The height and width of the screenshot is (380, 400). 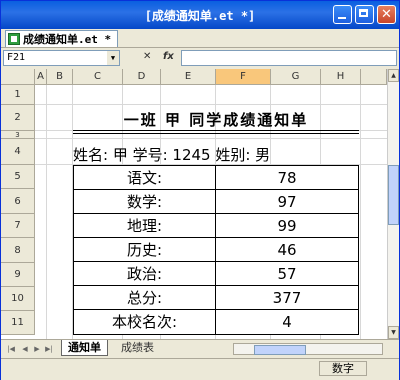 I want to click on table-row: 语文: 78, so click(x=216, y=178).